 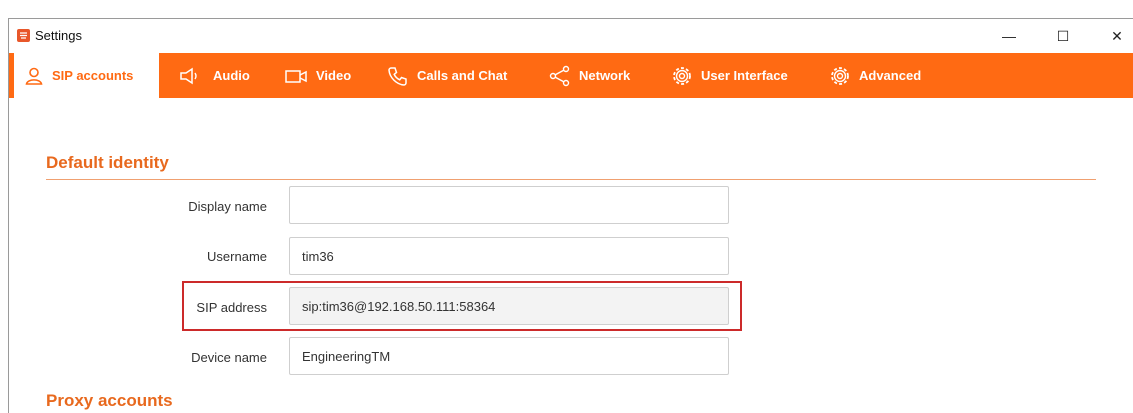 I want to click on maximize-icon: ☐, so click(x=1063, y=35).